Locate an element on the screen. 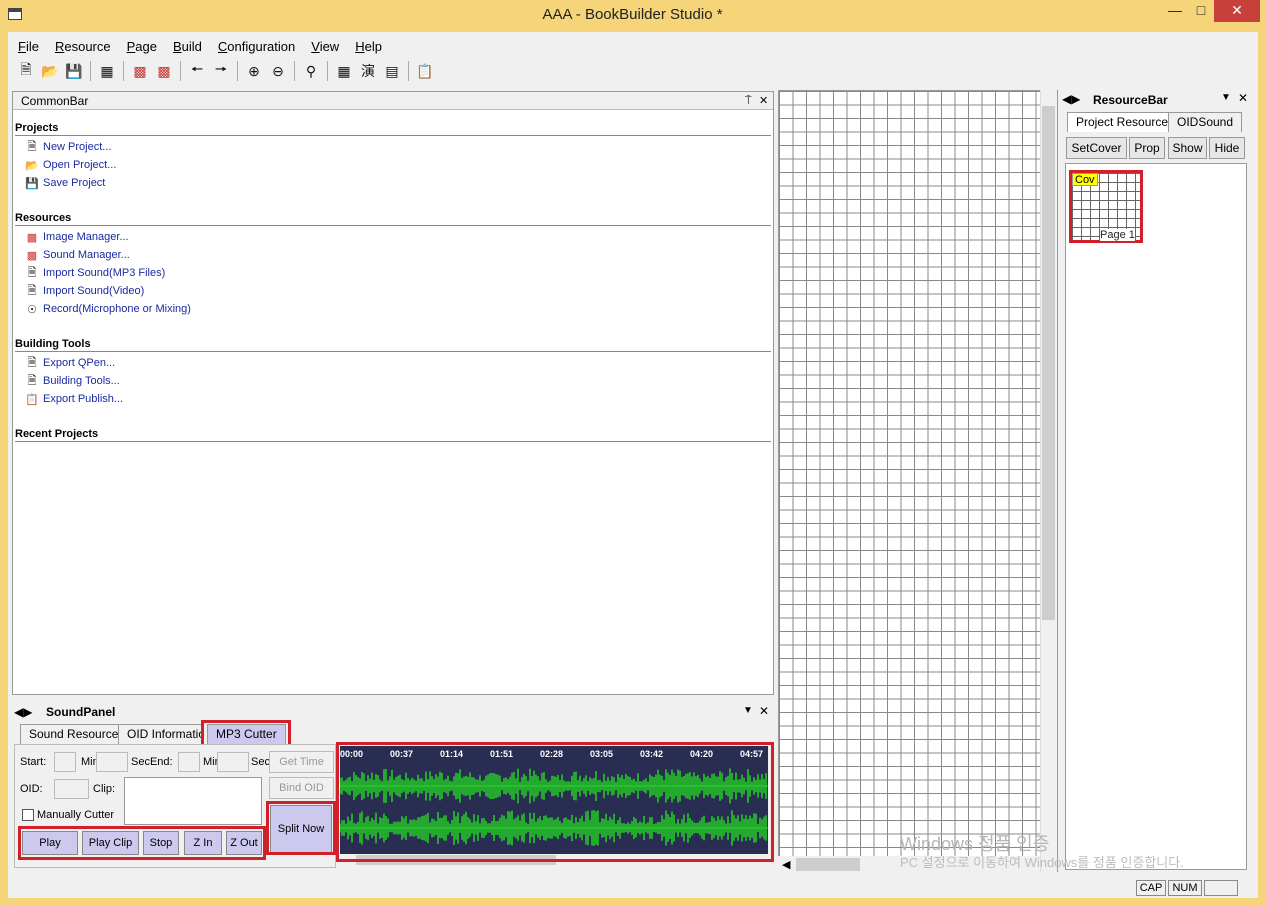  menu-build: Build is located at coordinates (187, 46).